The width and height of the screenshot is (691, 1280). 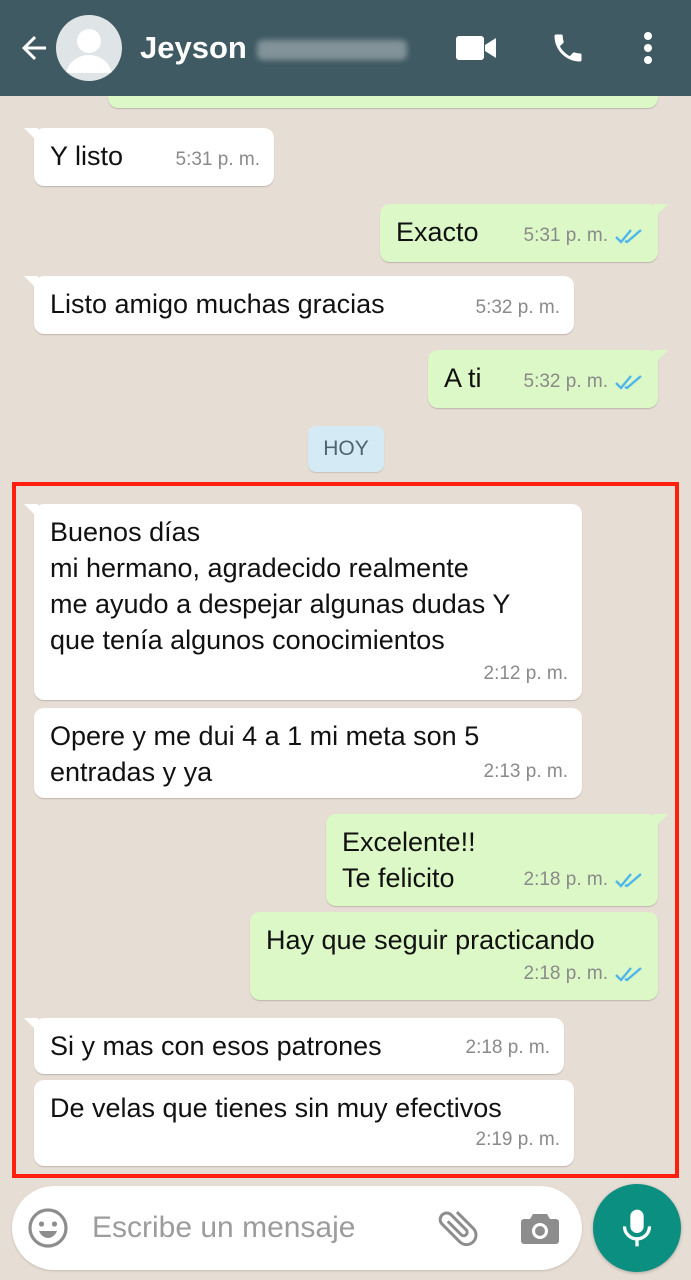 What do you see at coordinates (131, 772) in the screenshot?
I see `message-line: entradas y ya` at bounding box center [131, 772].